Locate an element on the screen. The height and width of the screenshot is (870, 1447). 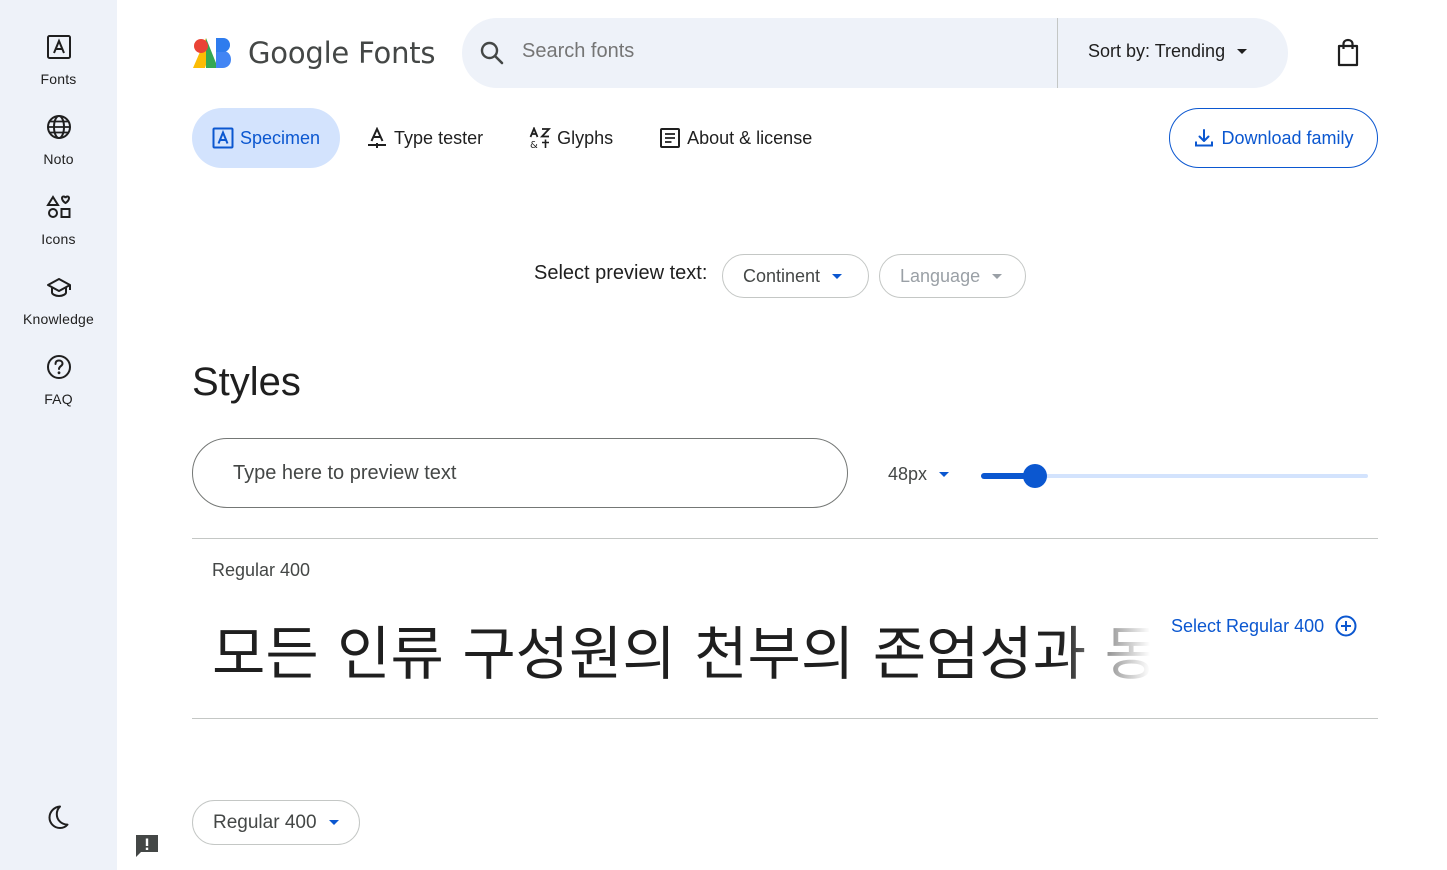
styles-heading: Styles is located at coordinates (246, 382).